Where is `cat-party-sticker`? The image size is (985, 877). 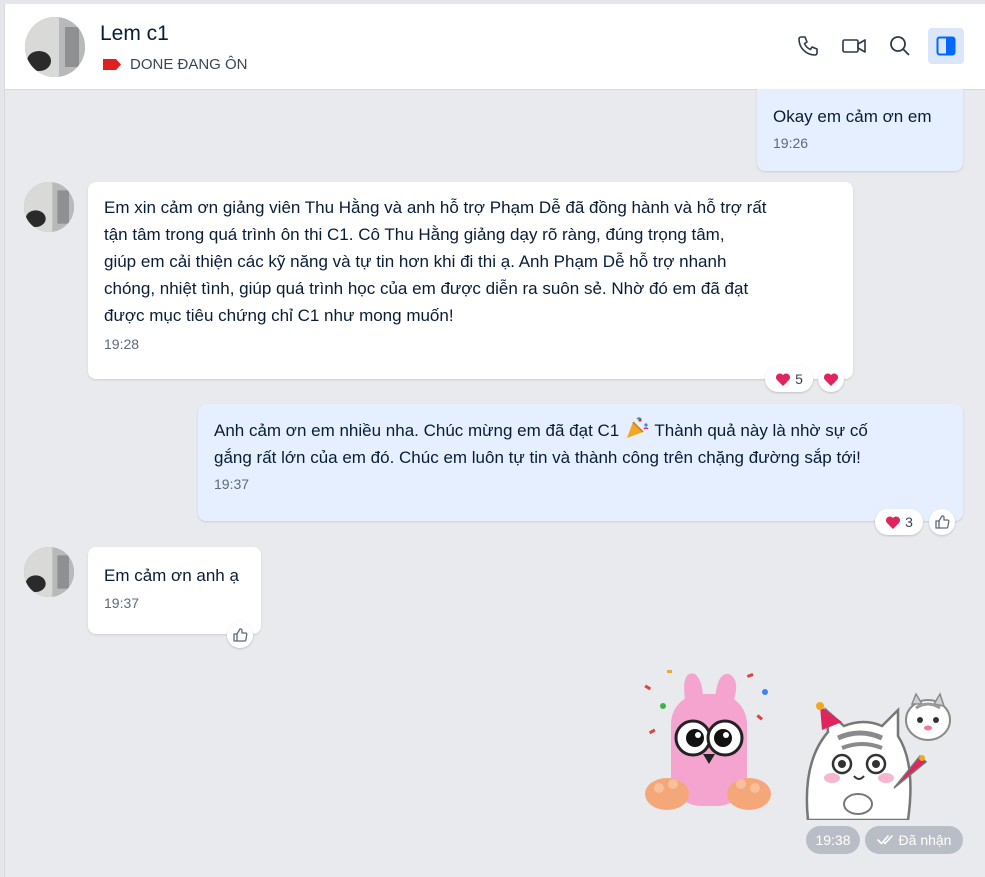 cat-party-sticker is located at coordinates (878, 756).